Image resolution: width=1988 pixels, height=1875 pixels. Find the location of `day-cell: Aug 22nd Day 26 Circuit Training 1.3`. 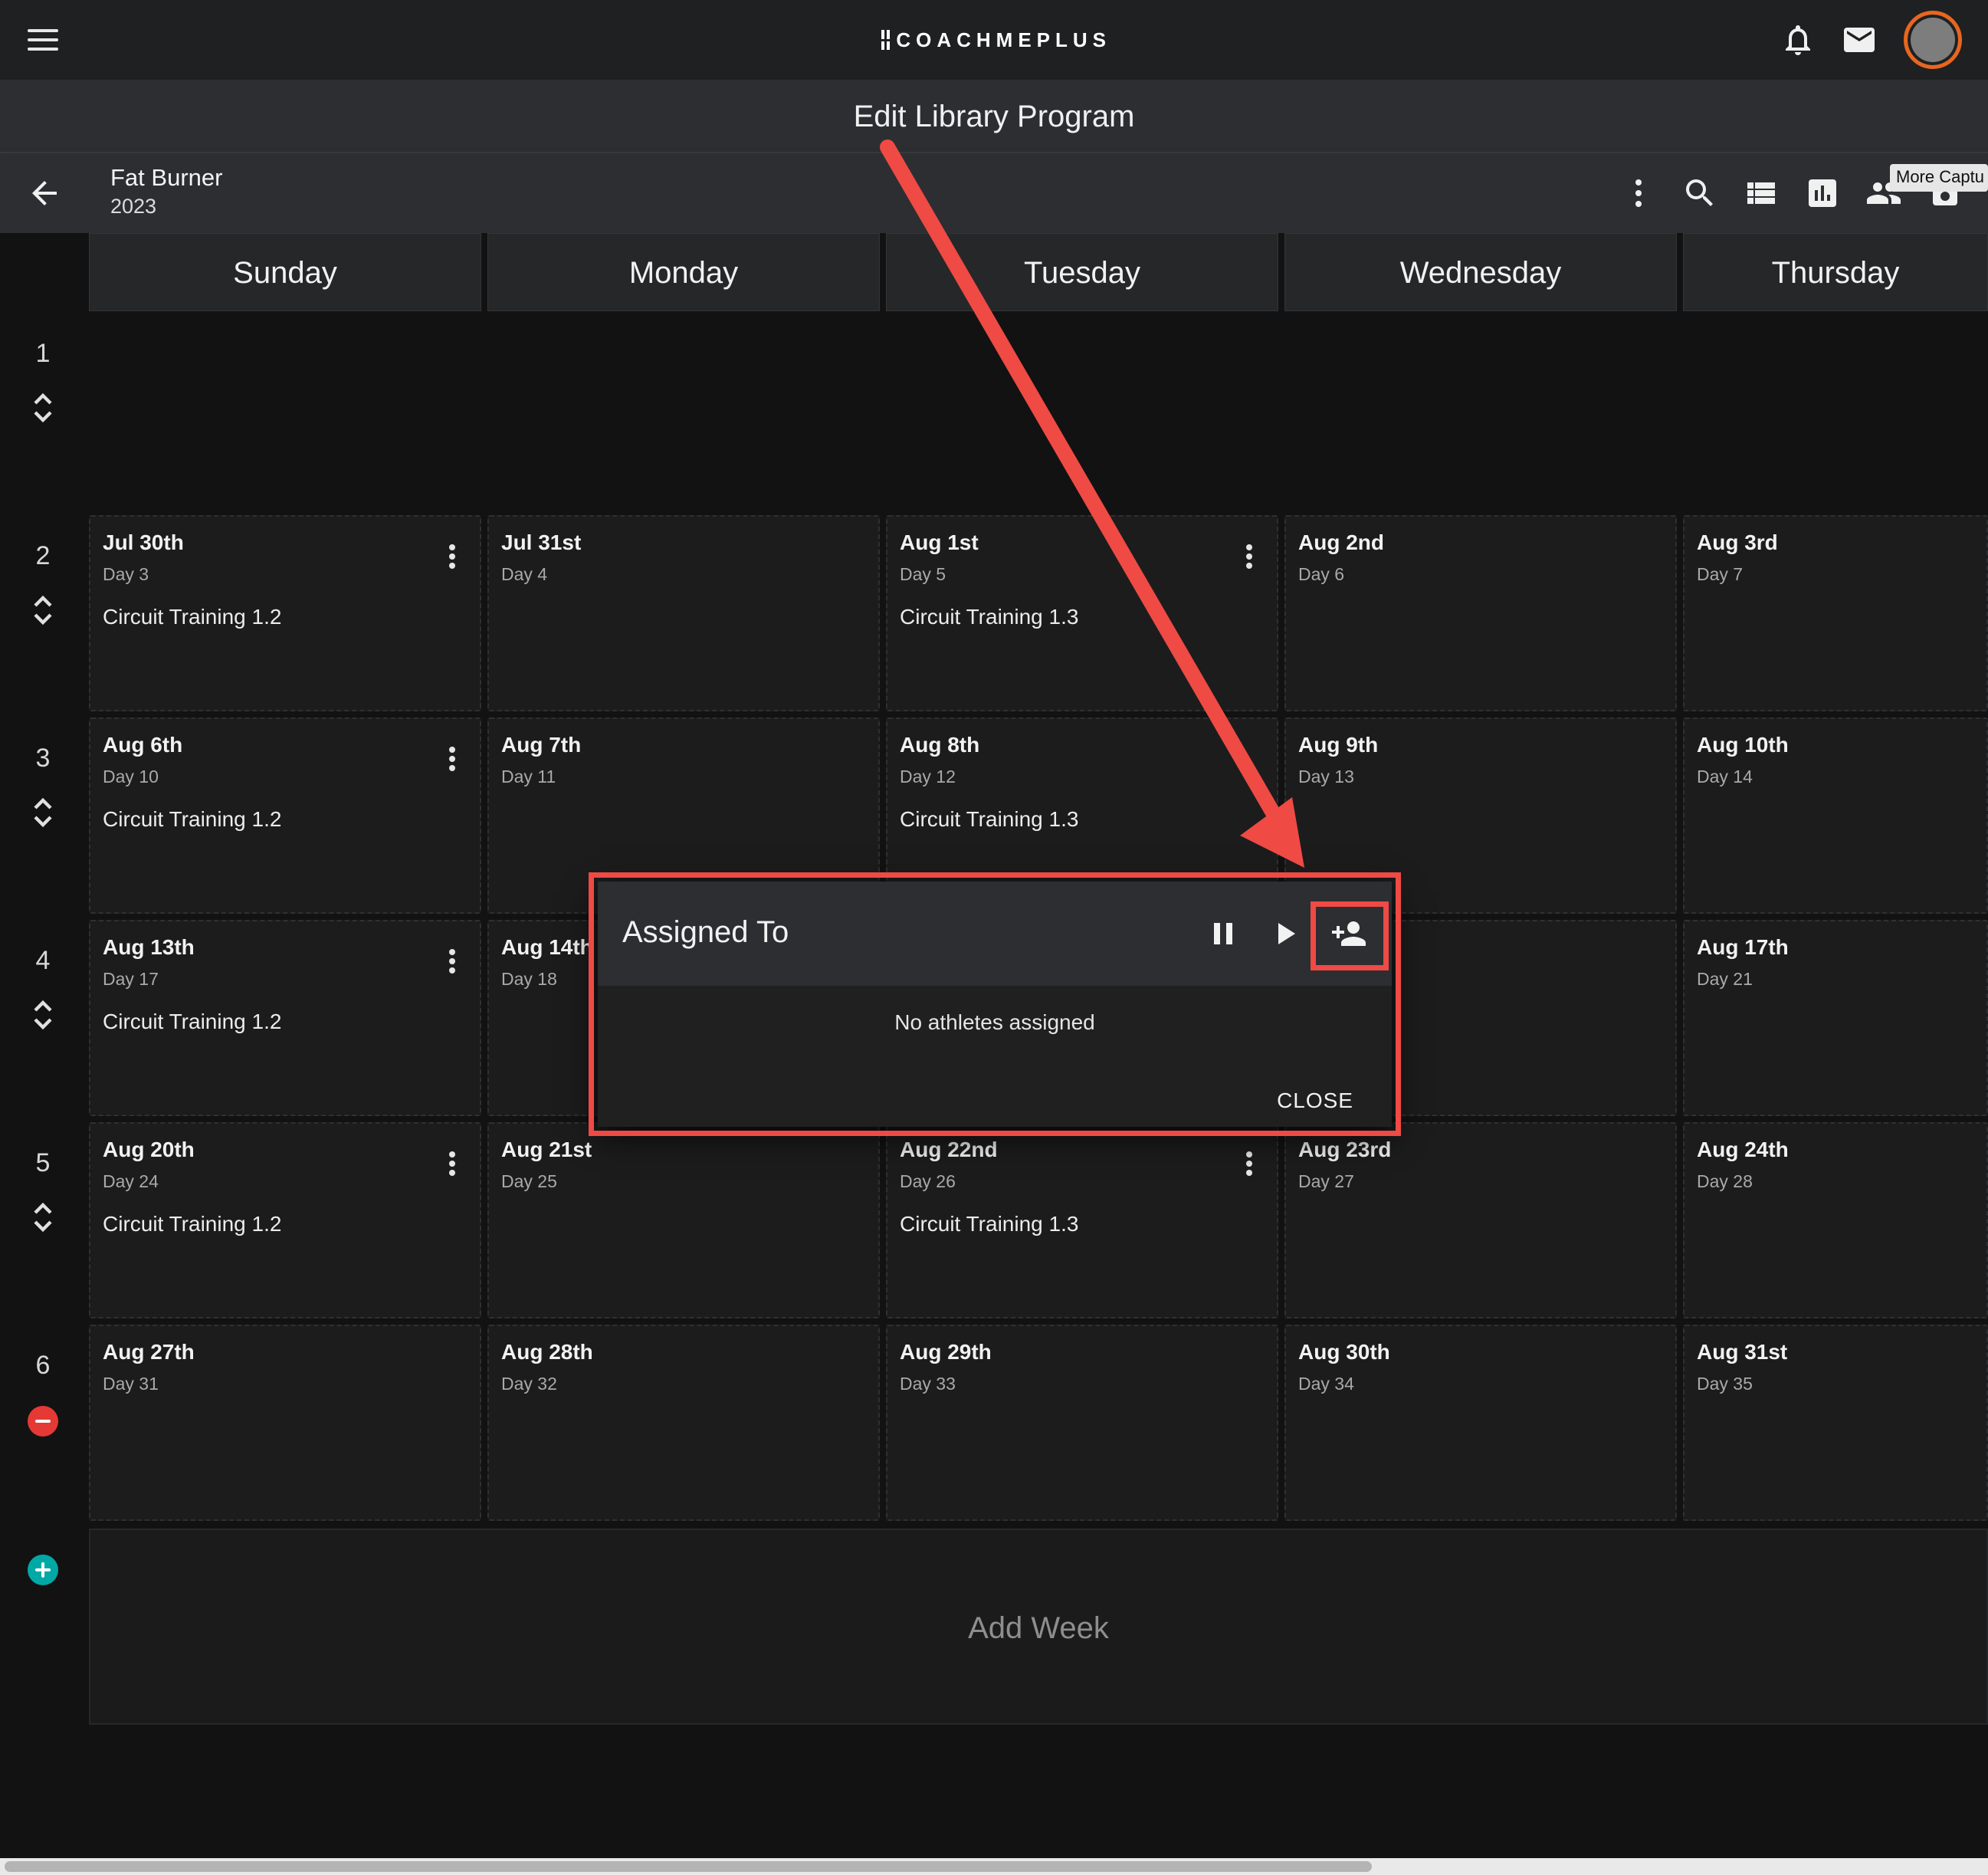

day-cell: Aug 22nd Day 26 Circuit Training 1.3 is located at coordinates (1082, 1220).